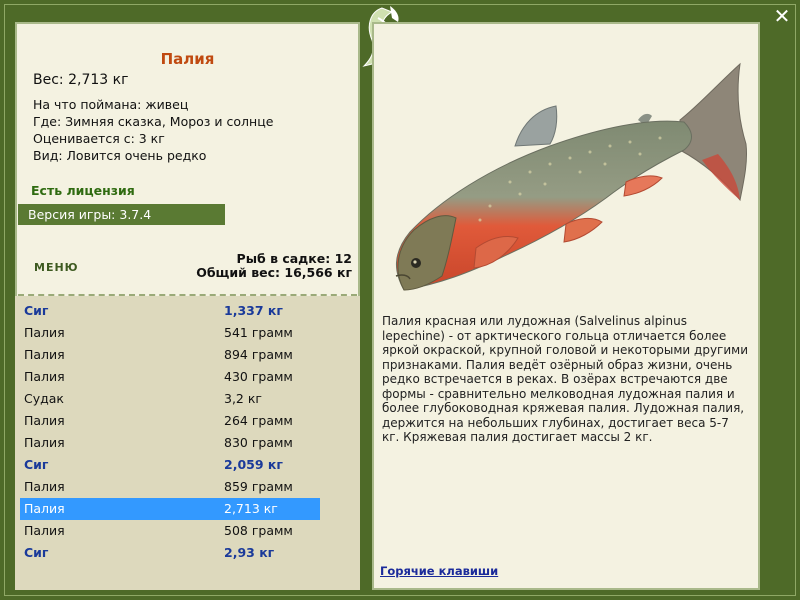 The height and width of the screenshot is (600, 800). What do you see at coordinates (170, 399) in the screenshot?
I see `catch-list-item: Судак 3,2 кг` at bounding box center [170, 399].